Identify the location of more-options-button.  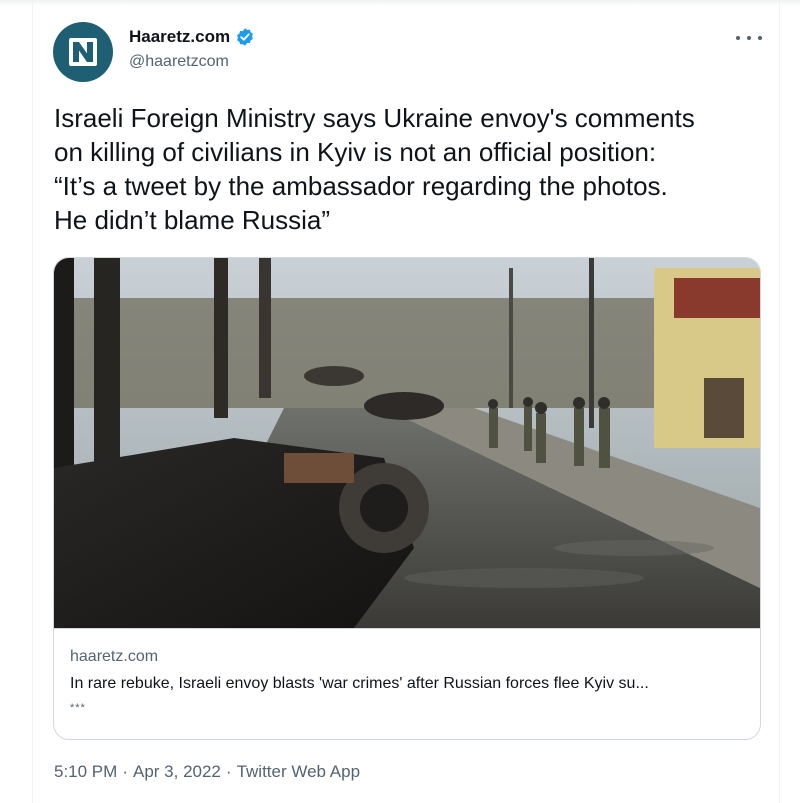
(749, 38).